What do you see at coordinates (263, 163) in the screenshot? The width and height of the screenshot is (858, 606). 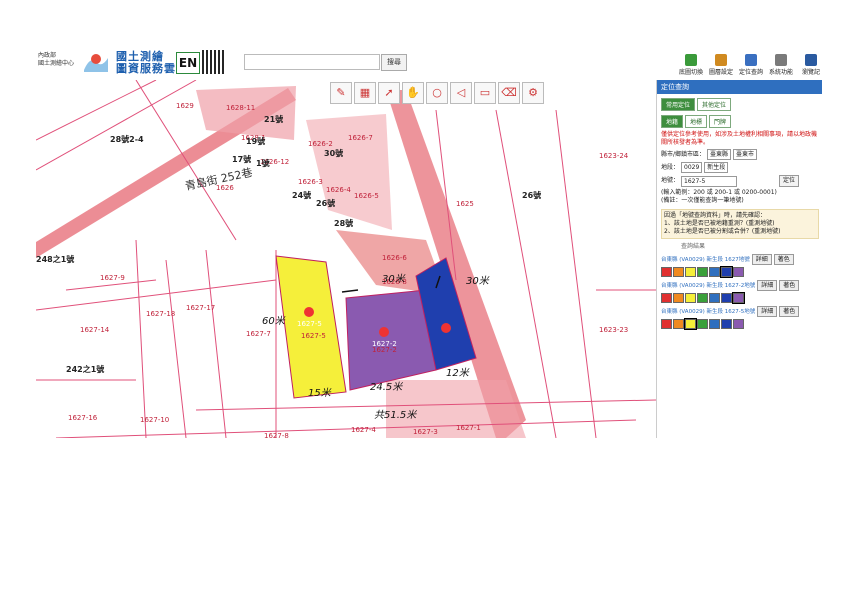 I see `house-number-label: 1號` at bounding box center [263, 163].